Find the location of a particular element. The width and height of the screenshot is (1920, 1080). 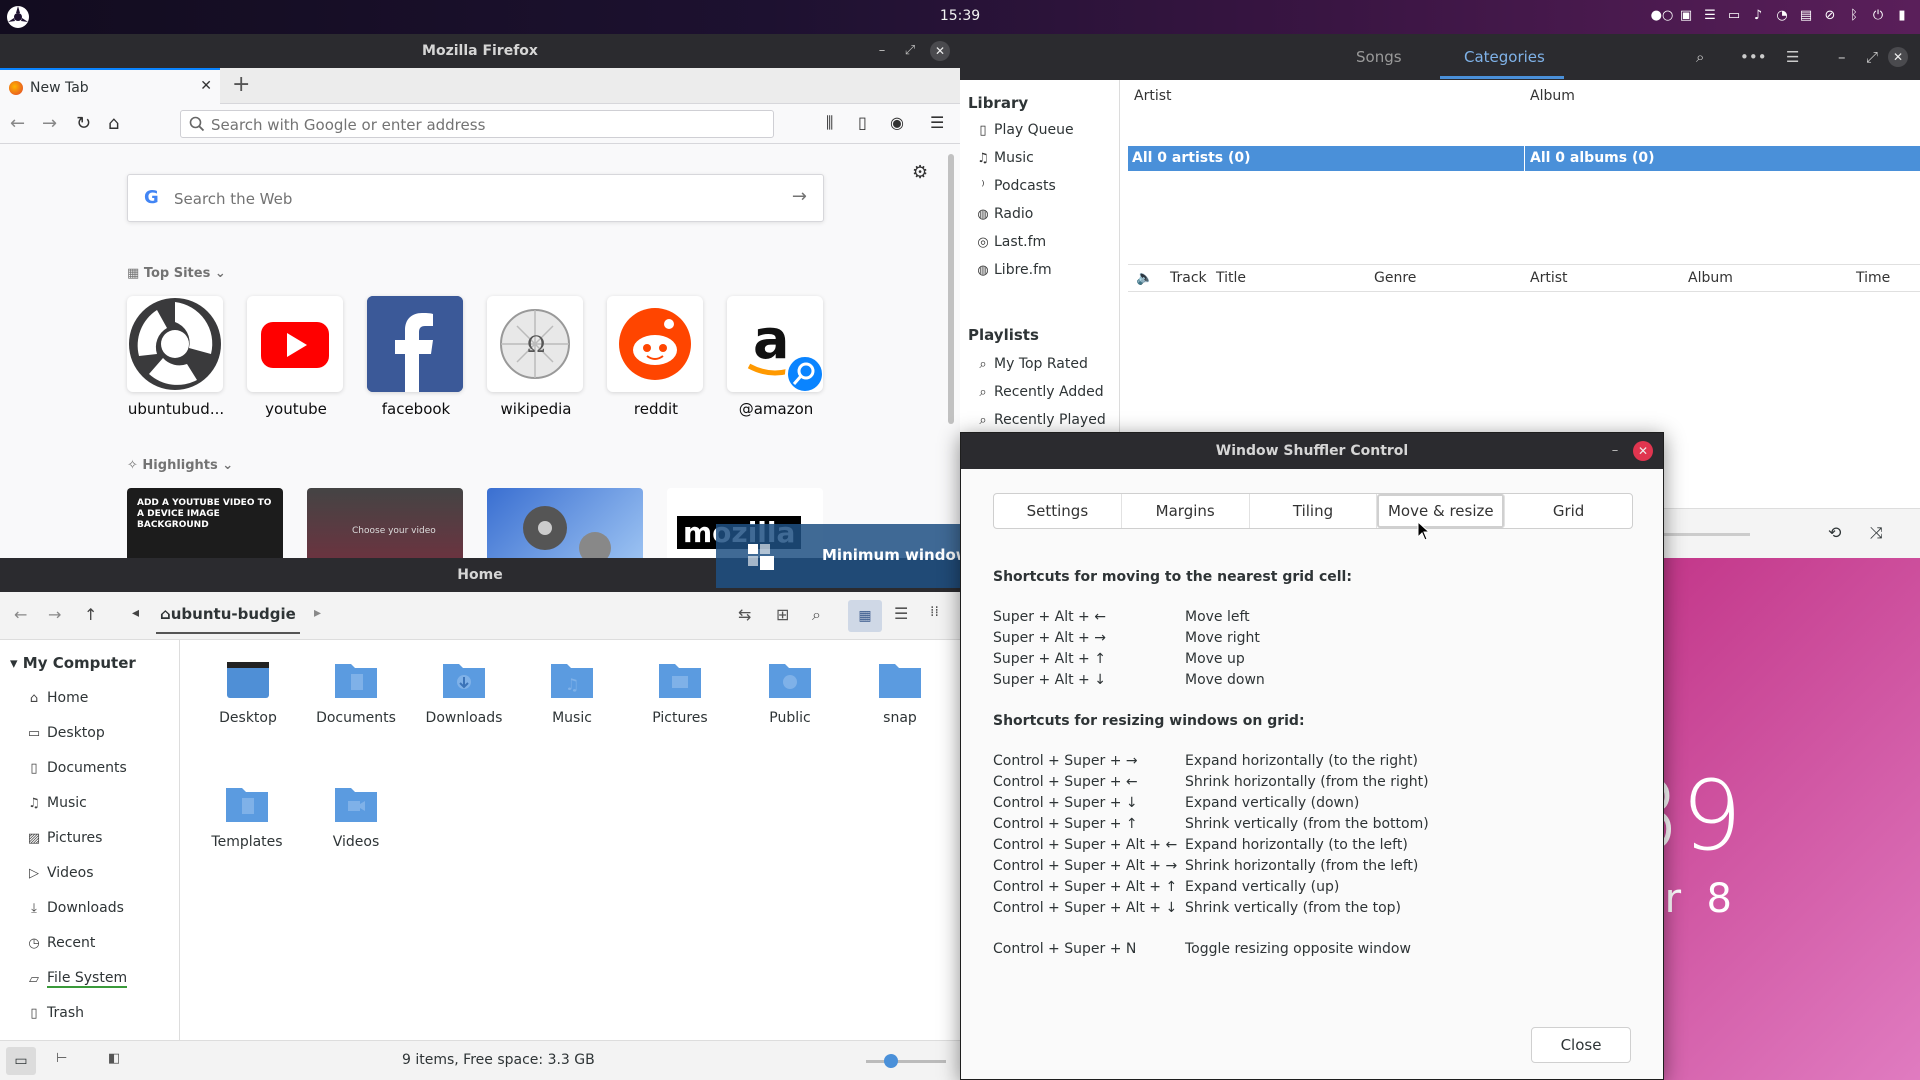

list-icon: ☰ is located at coordinates (1710, 15).